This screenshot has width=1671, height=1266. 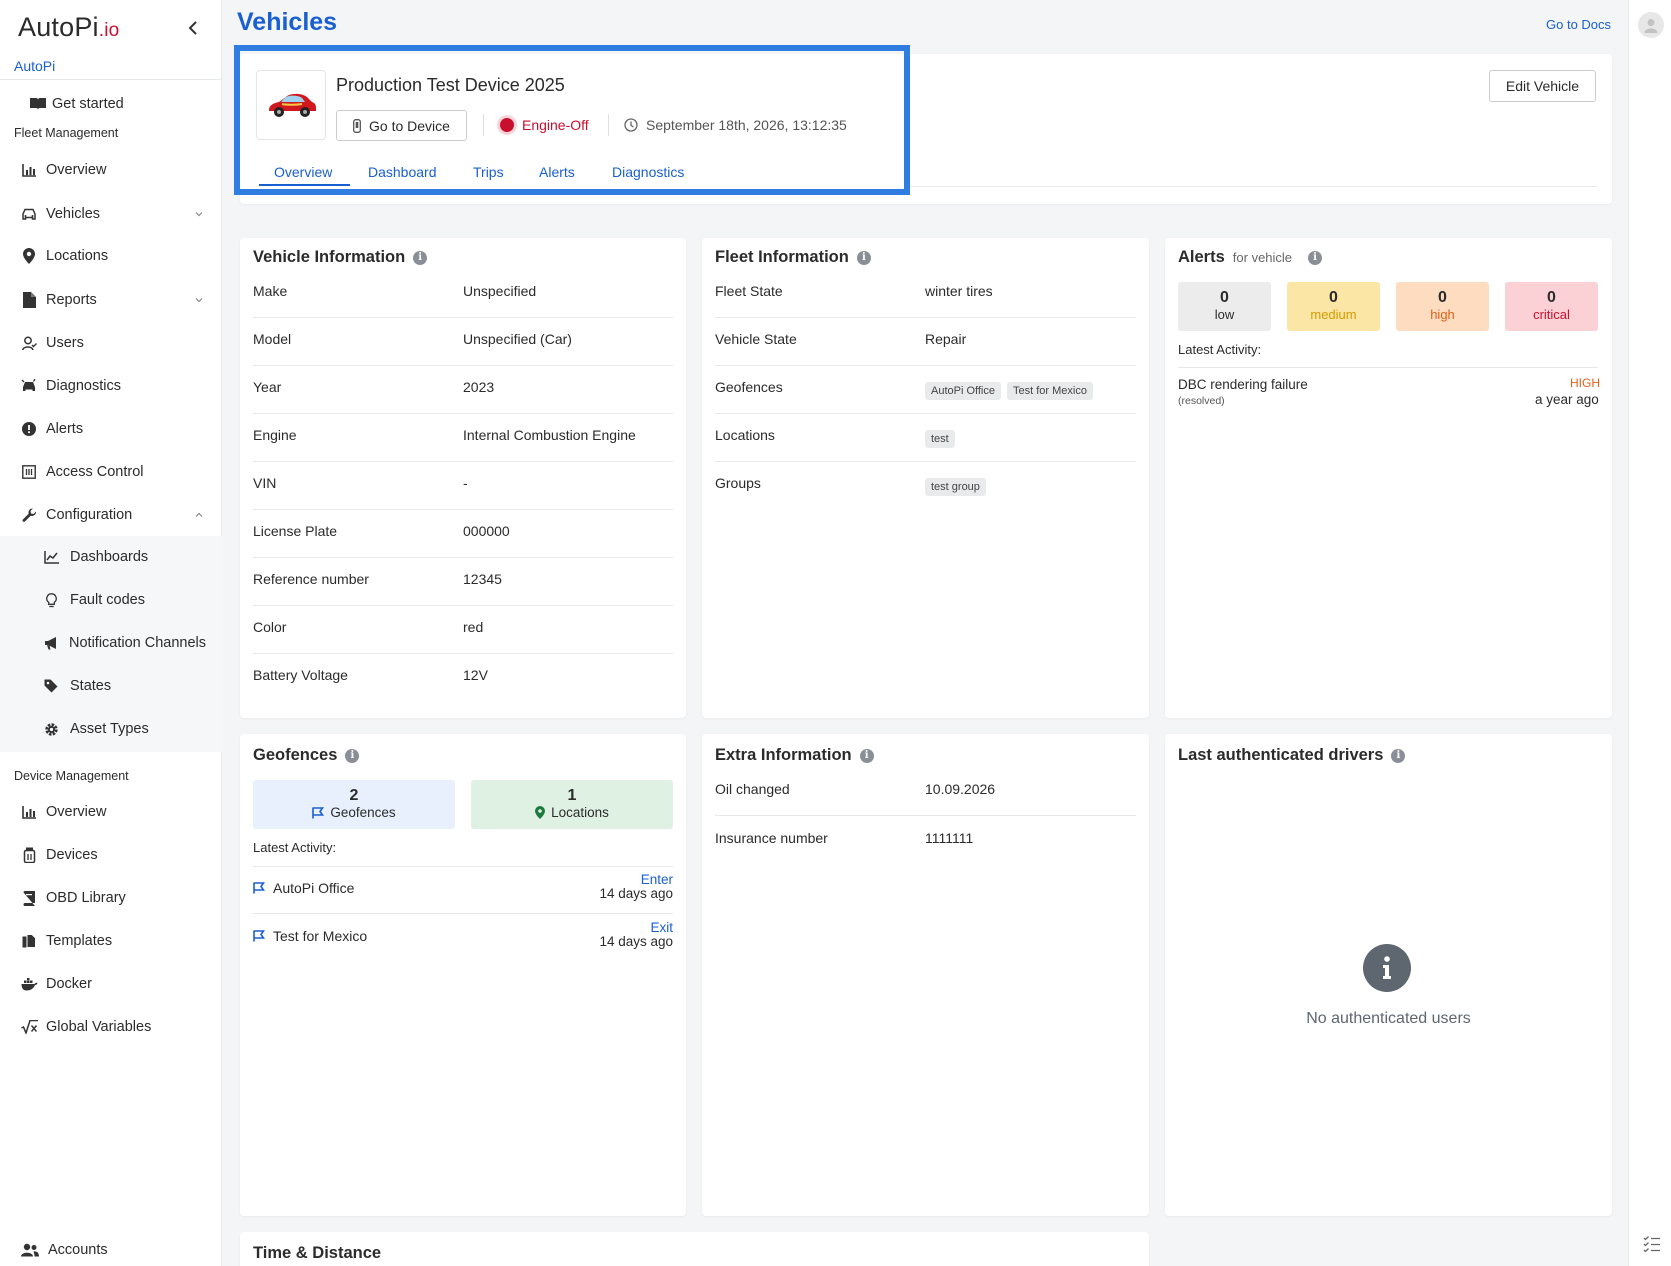 I want to click on nav-label: Dashboards, so click(x=109, y=557).